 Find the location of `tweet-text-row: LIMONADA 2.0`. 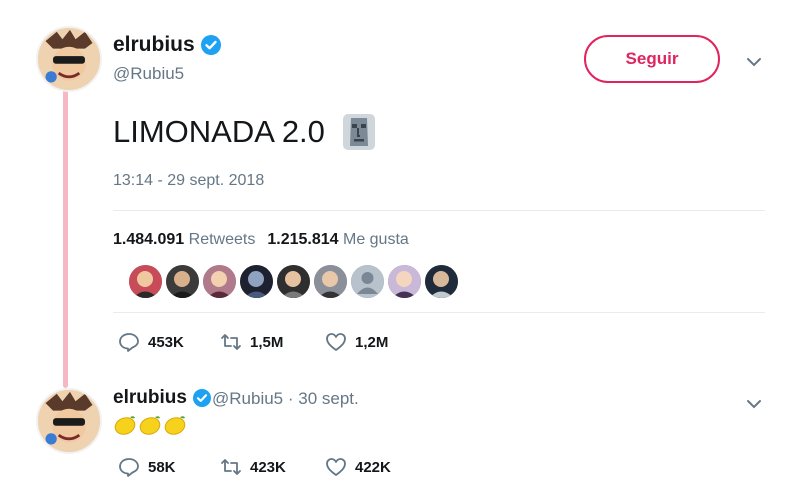

tweet-text-row: LIMONADA 2.0 is located at coordinates (245, 132).